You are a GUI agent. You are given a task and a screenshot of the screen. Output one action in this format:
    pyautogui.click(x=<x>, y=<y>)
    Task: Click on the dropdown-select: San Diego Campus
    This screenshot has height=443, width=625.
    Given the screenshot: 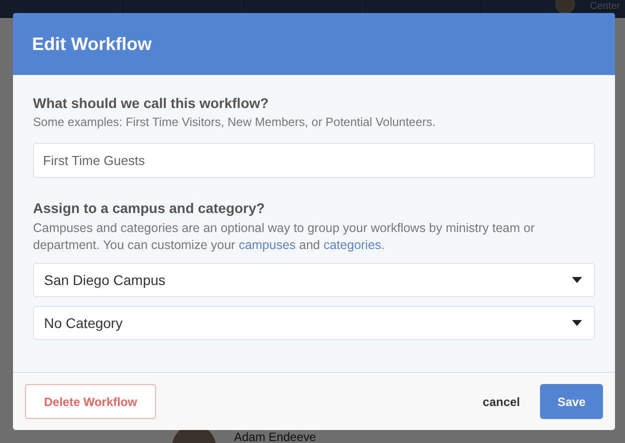 What is the action you would take?
    pyautogui.click(x=314, y=280)
    